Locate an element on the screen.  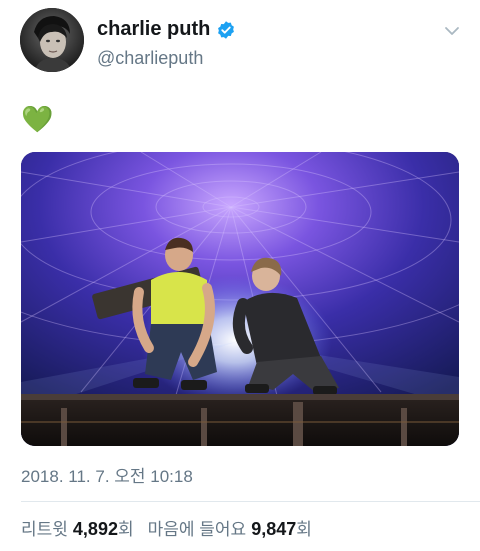
tweet-stats: 리트윗 4,892 회 마음에 들어요 9,847 회 is located at coordinates (166, 527).